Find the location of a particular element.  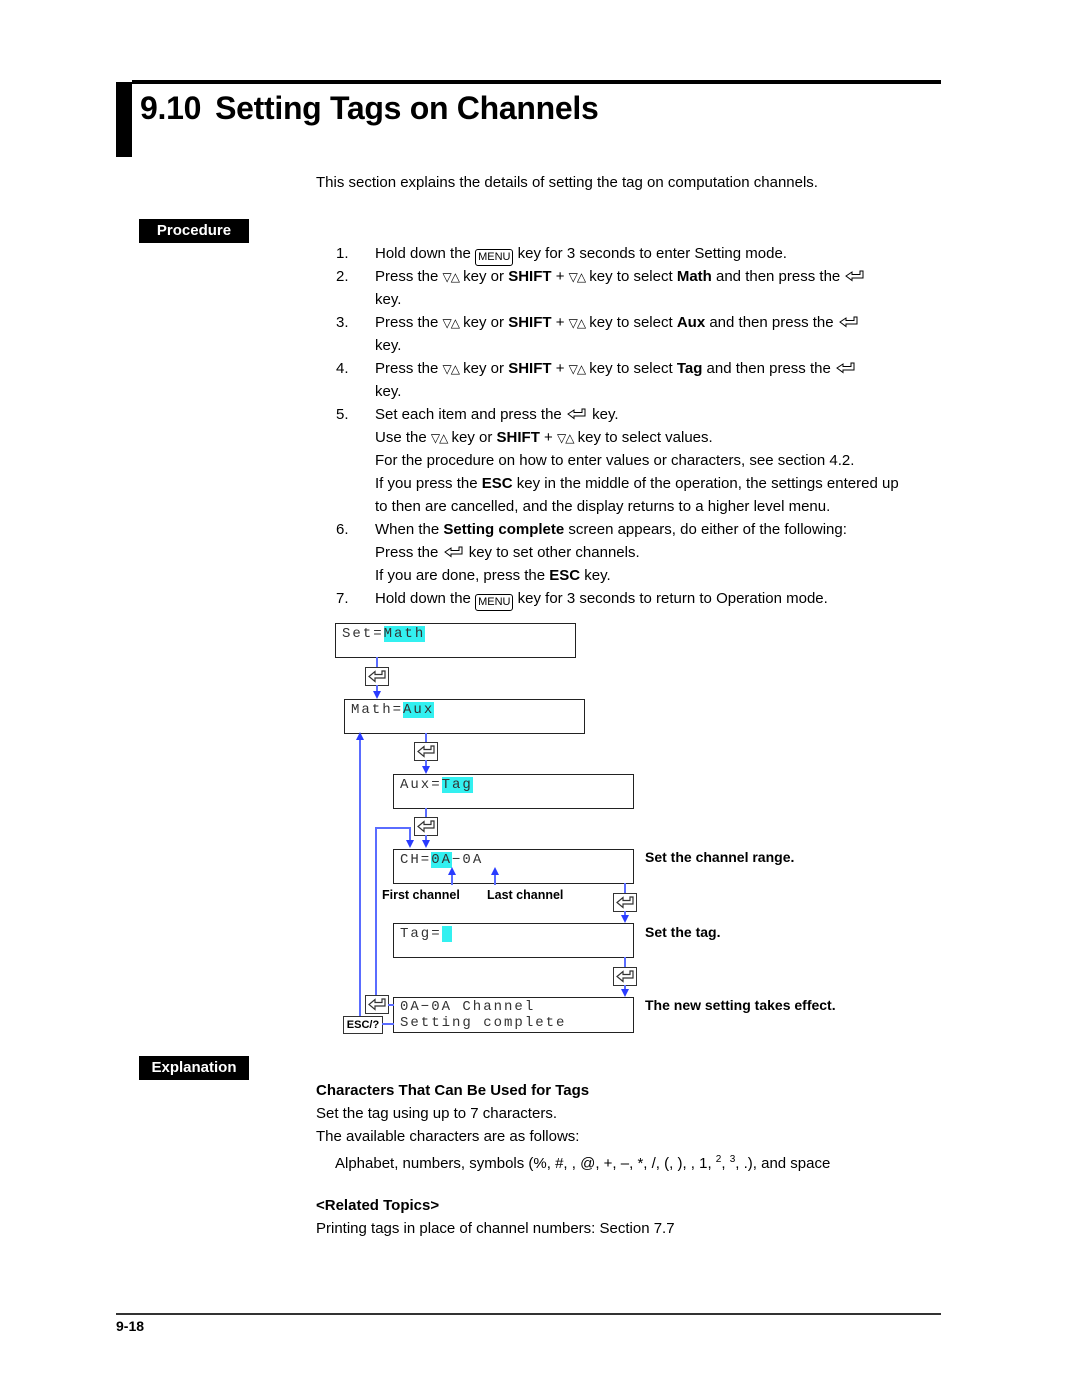

title-accent-bar is located at coordinates (124, 119).